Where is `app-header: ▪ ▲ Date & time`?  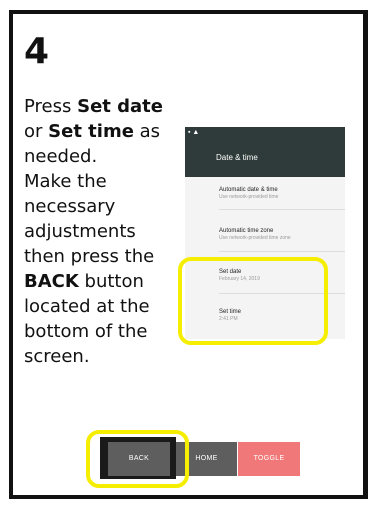
app-header: ▪ ▲ Date & time is located at coordinates (265, 152).